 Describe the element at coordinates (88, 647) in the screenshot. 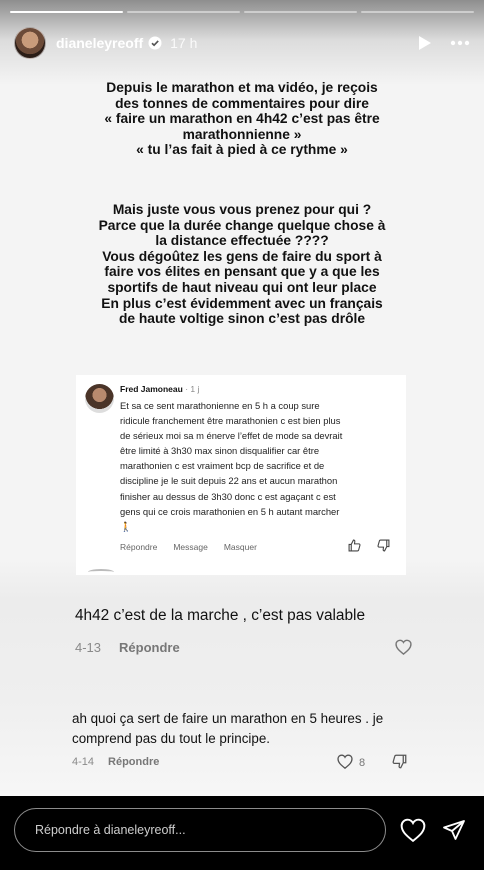

I see `comment-date: 4-13` at that location.